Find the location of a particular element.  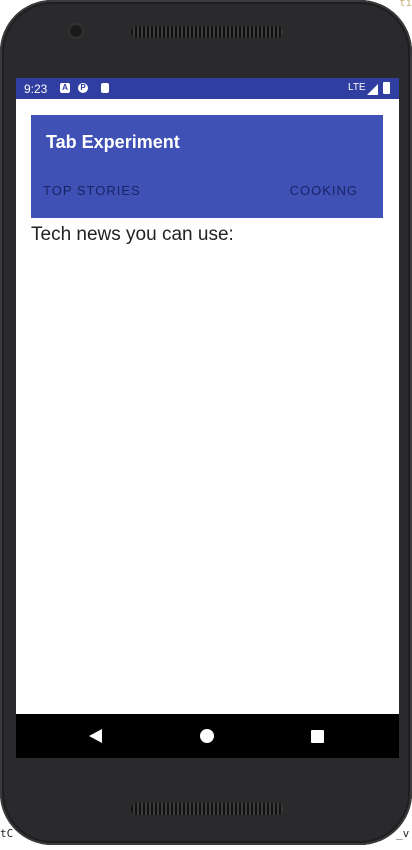

home-icon is located at coordinates (207, 736).